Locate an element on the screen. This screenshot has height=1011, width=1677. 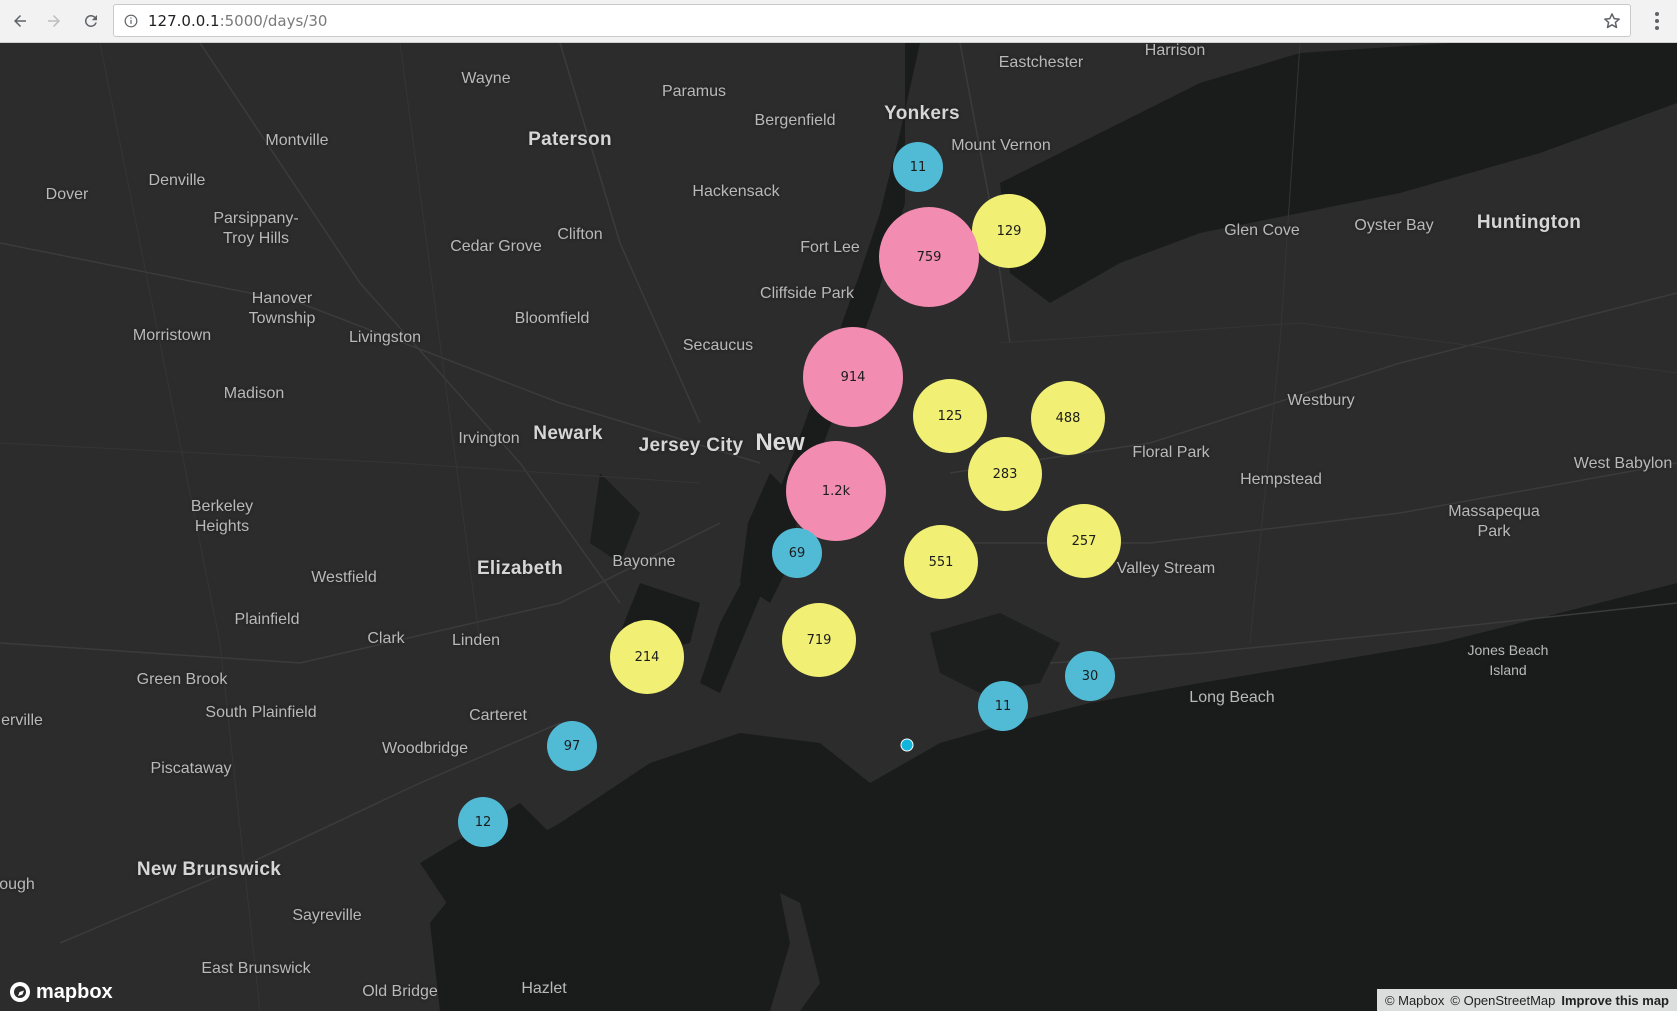
cluster-count: 129 is located at coordinates (1009, 231).